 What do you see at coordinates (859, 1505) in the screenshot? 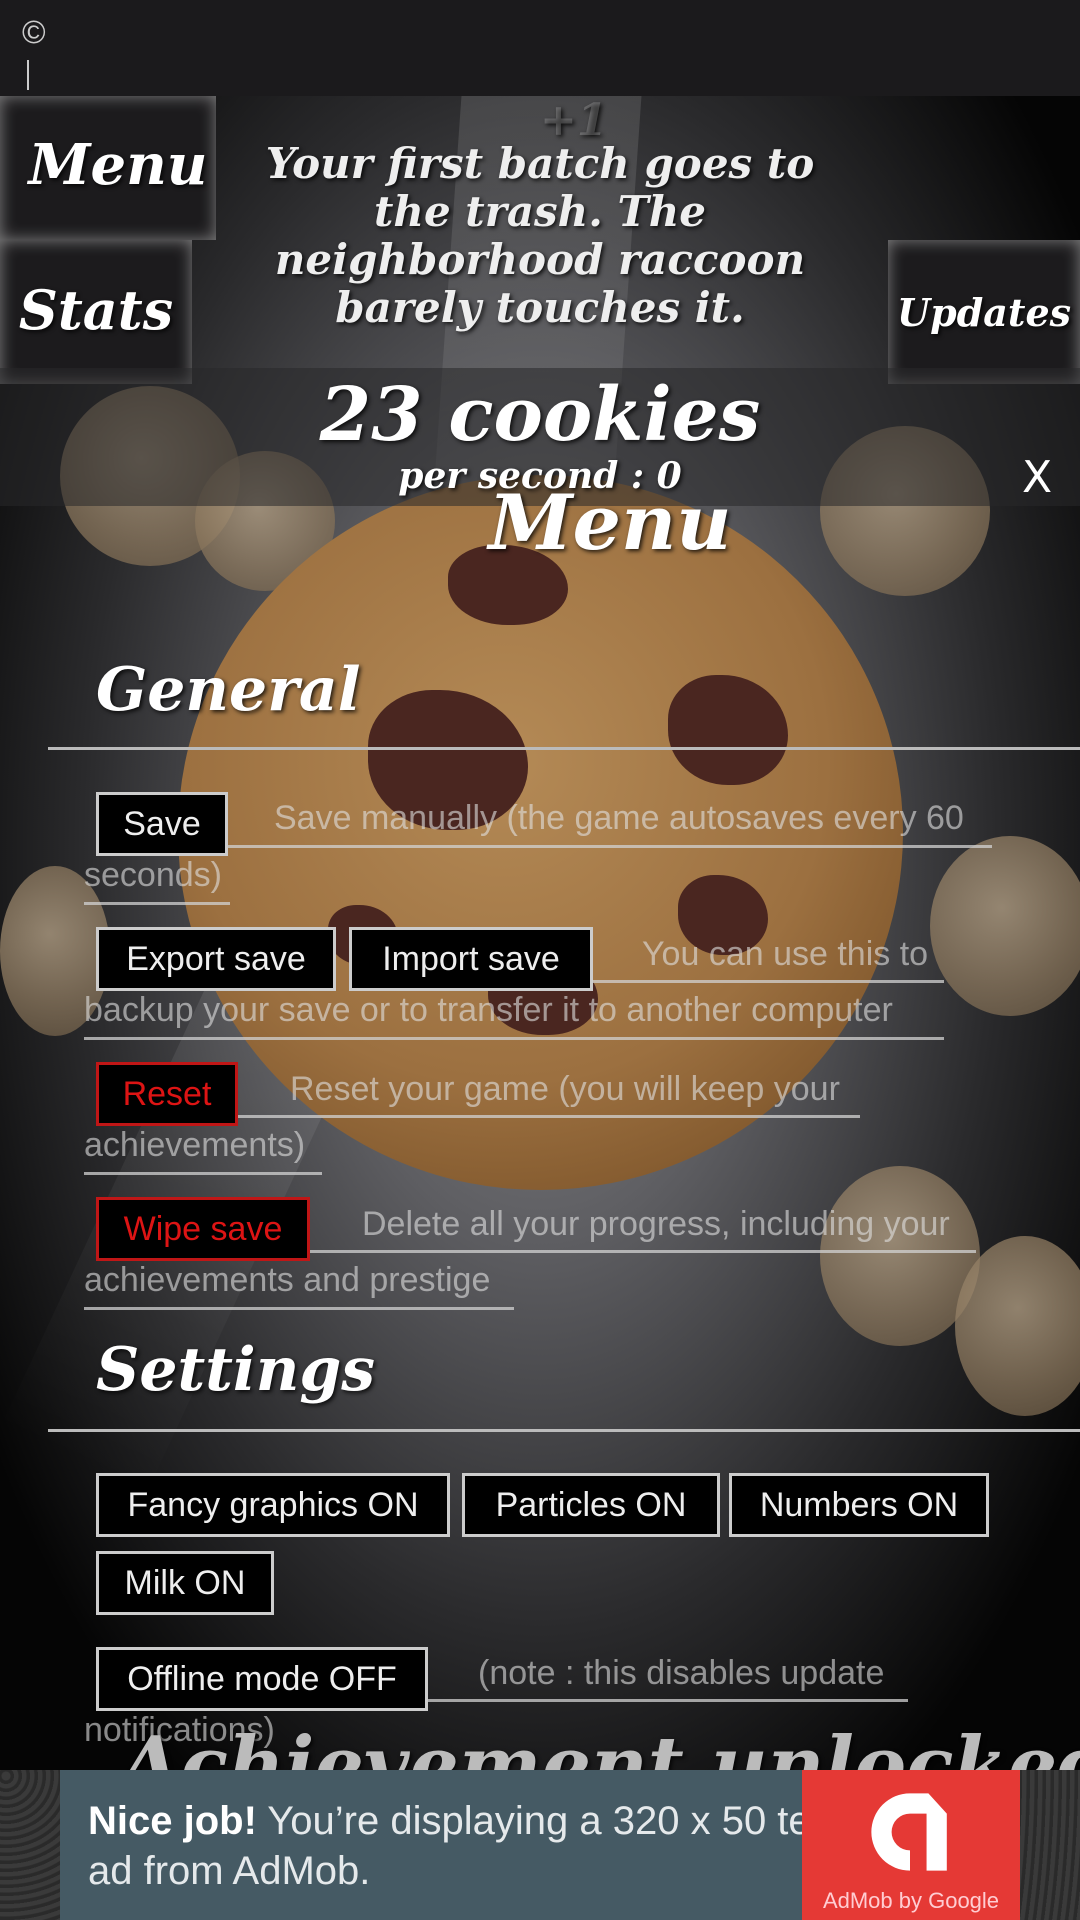
I see `numbers-toggle: Numbers ON` at bounding box center [859, 1505].